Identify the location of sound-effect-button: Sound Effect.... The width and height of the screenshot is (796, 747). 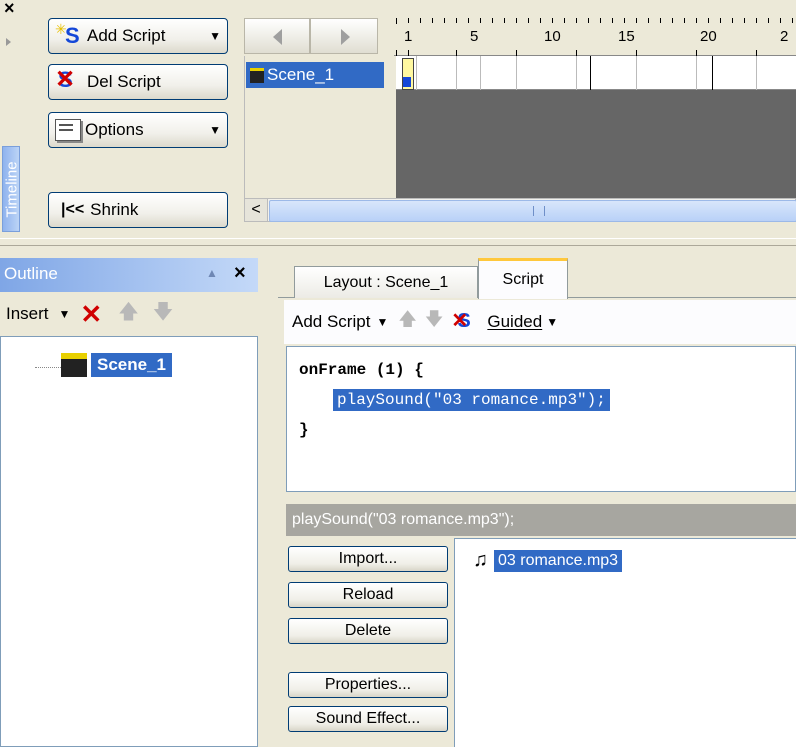
(368, 719).